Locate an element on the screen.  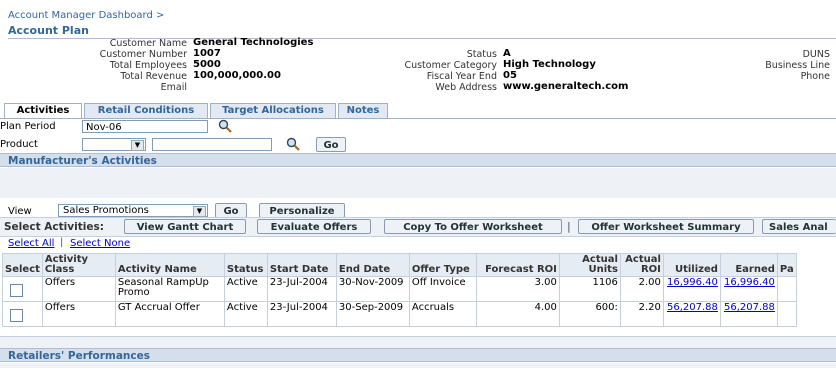
customer-number-label: Customer Number is located at coordinates (143, 54).